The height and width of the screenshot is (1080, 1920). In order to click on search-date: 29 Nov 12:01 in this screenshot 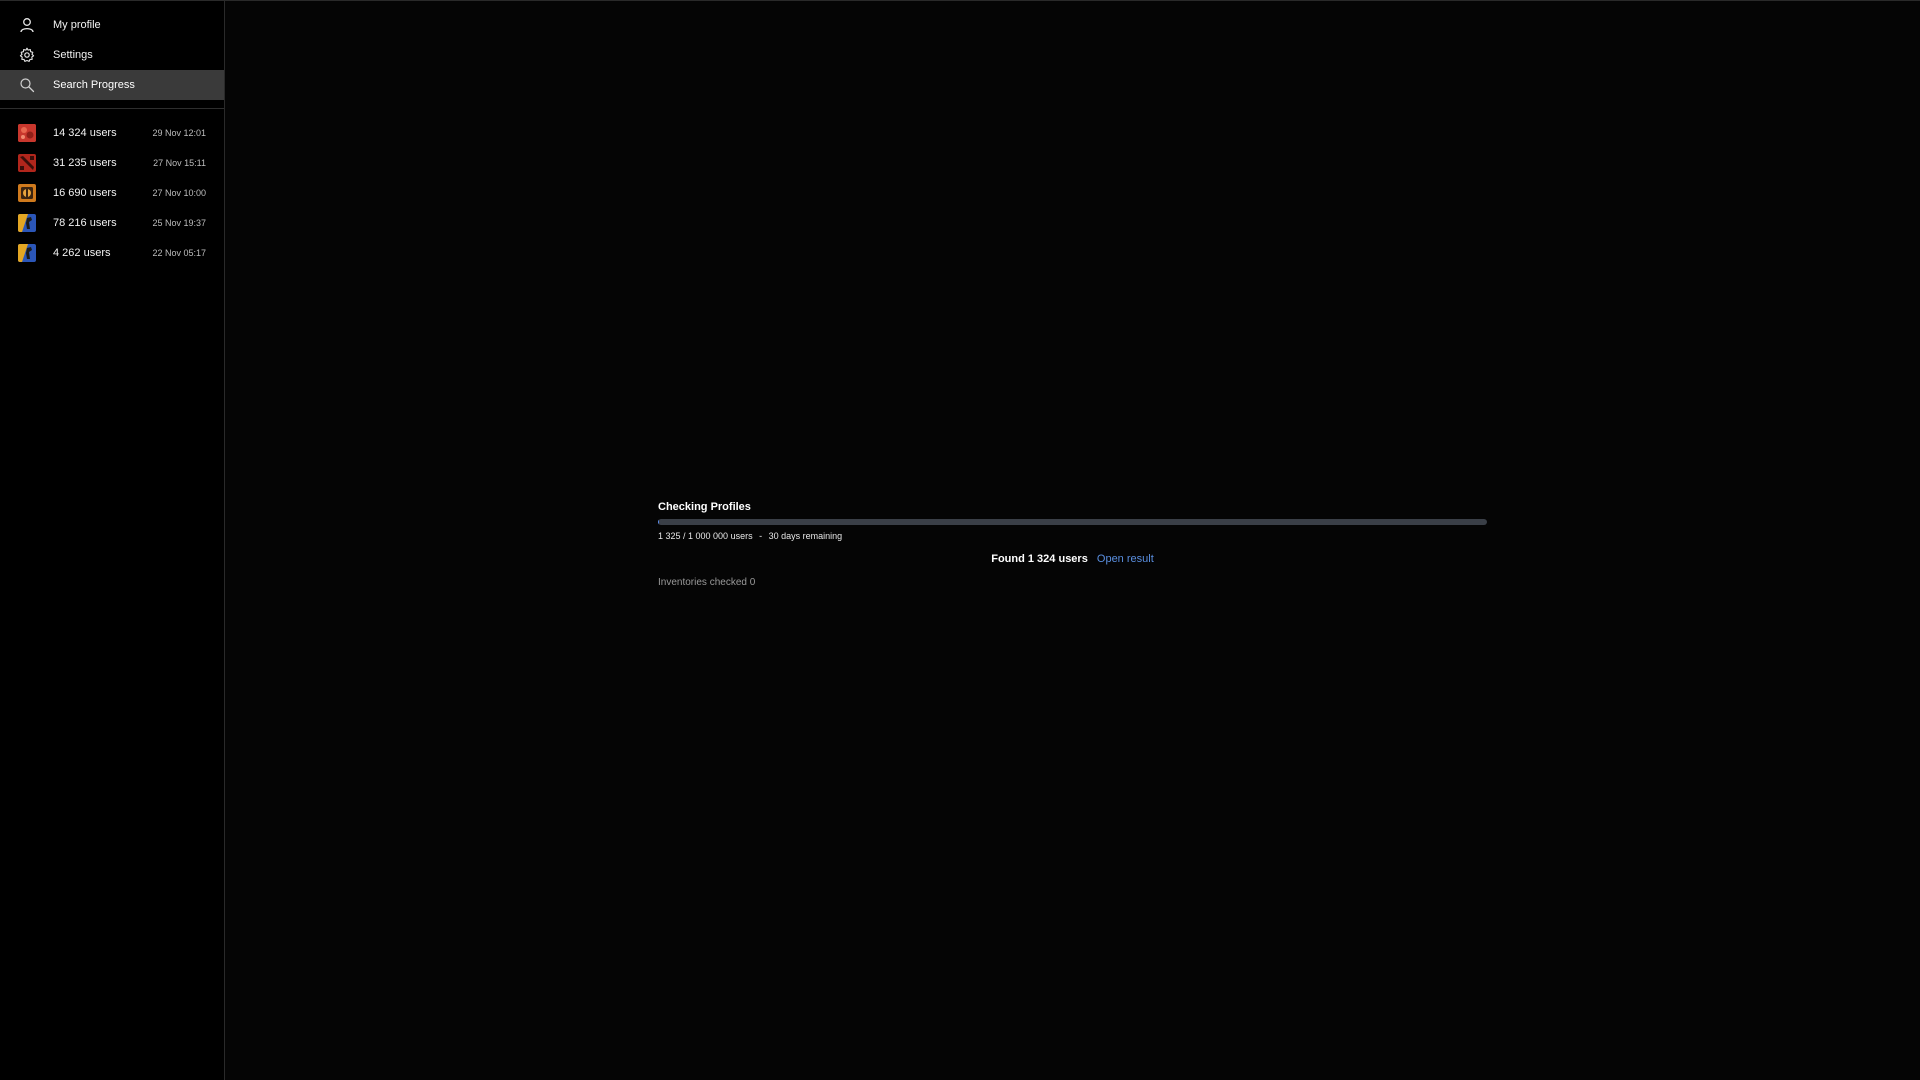, I will do `click(179, 133)`.